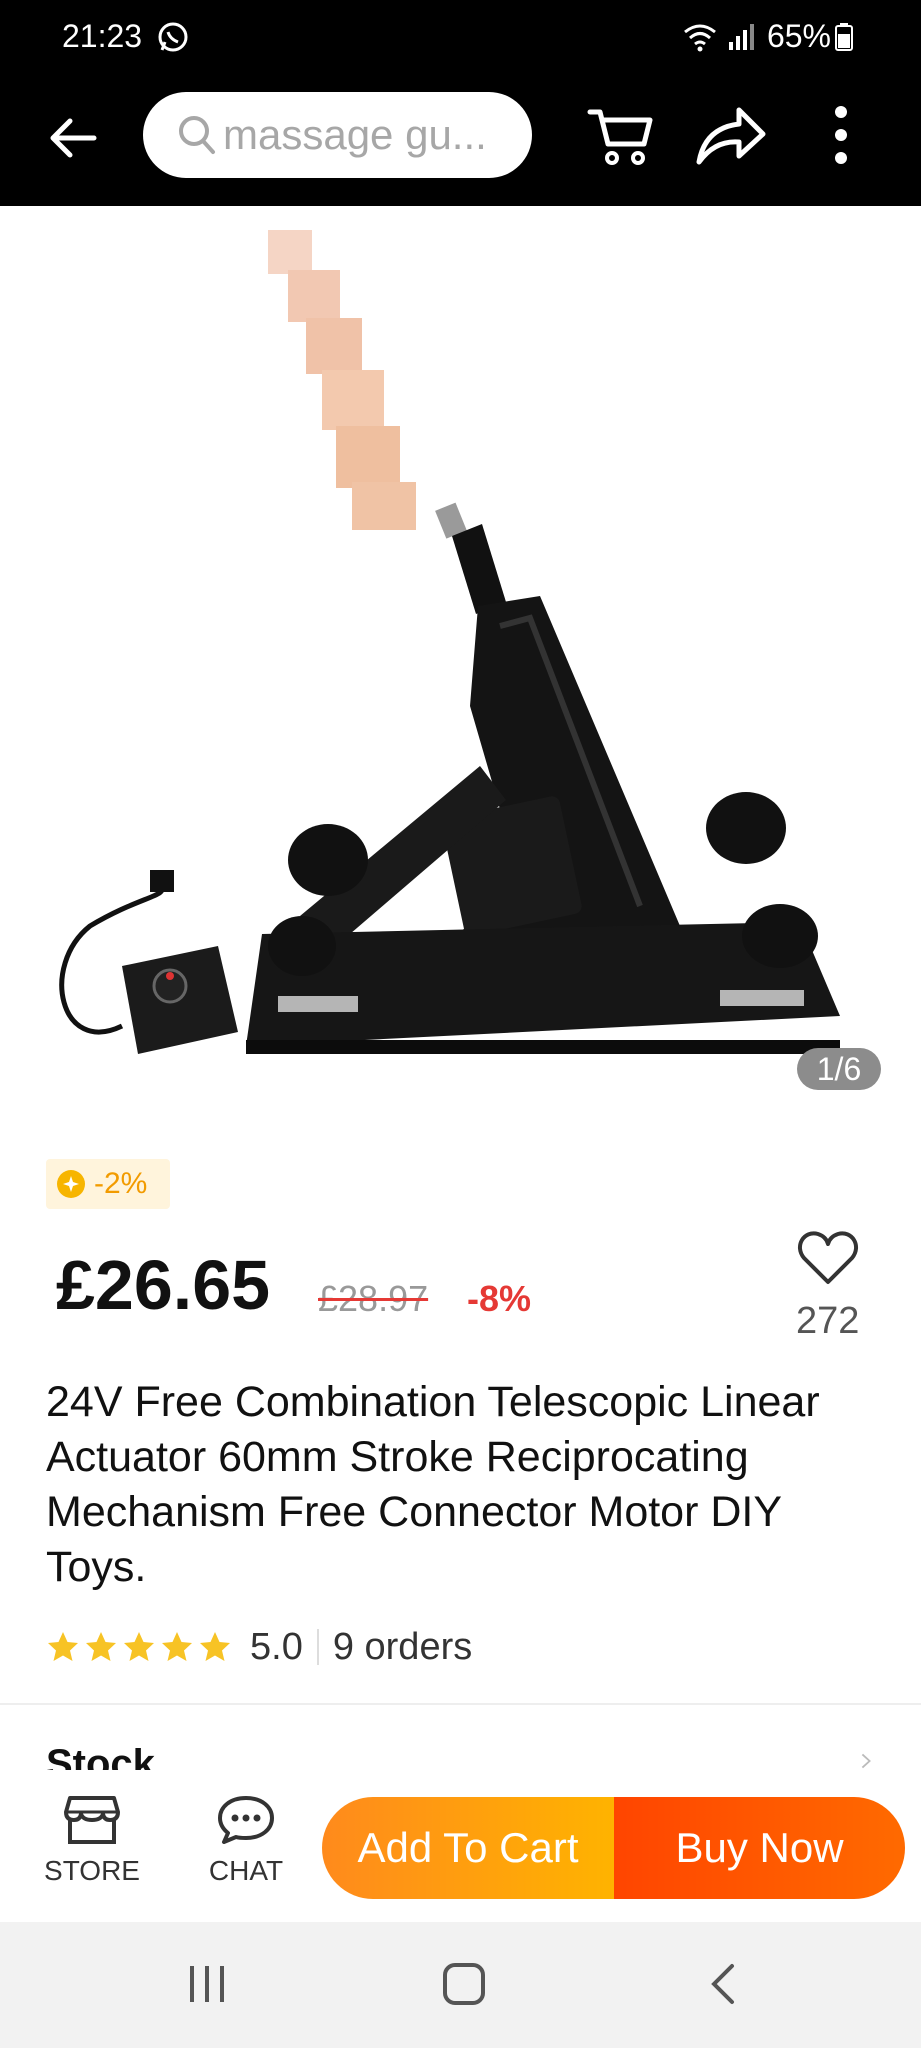 The width and height of the screenshot is (921, 2048). I want to click on status-right: 65%, so click(773, 36).